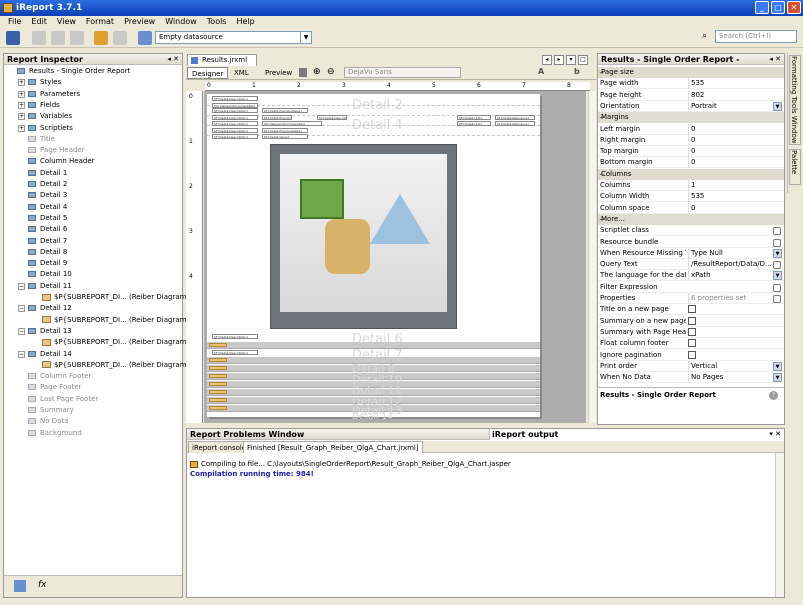  Describe the element at coordinates (54, 387) in the screenshot. I see `tree-item: Page Footer` at that location.